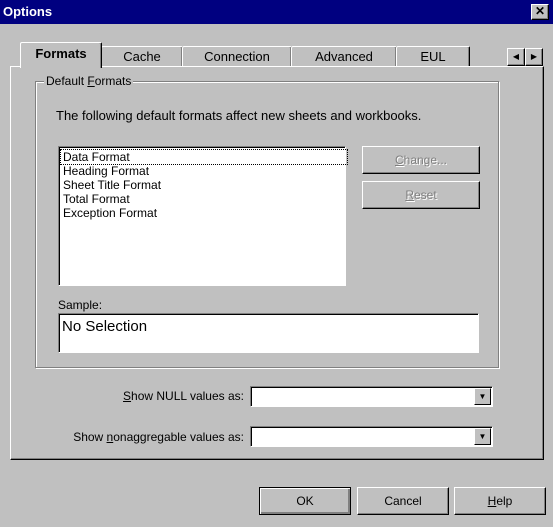  I want to click on reset-button-rest: eset, so click(425, 195).